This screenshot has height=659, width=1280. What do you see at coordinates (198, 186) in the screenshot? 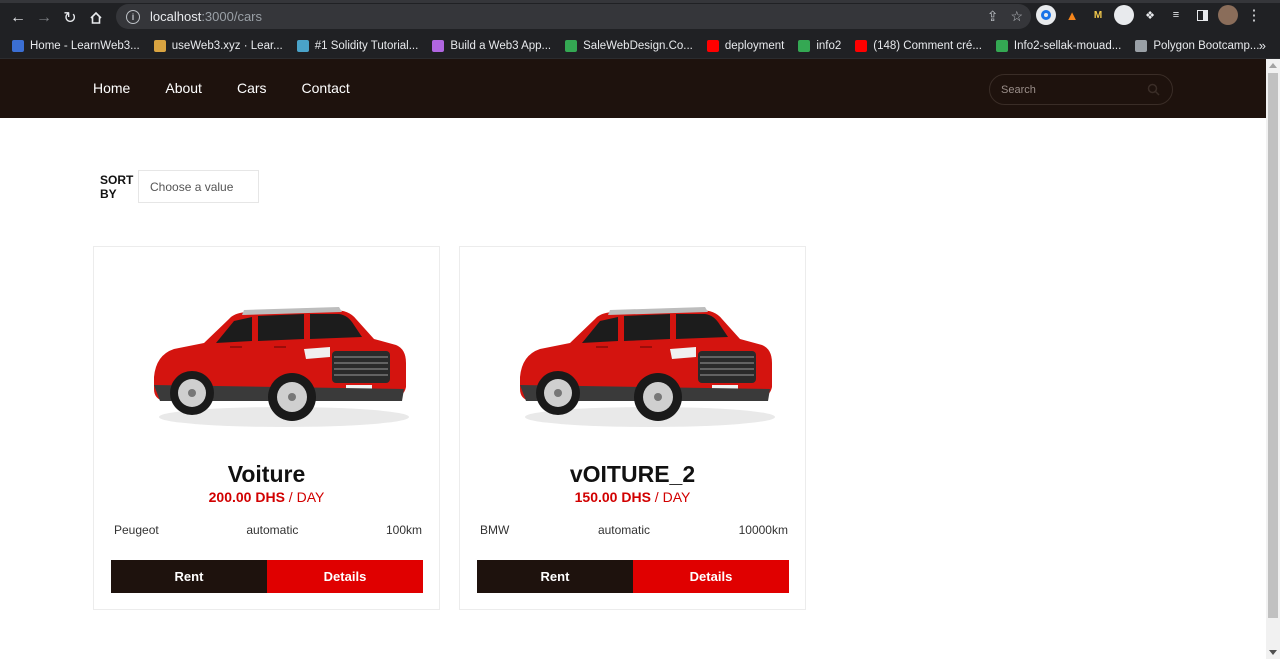
I see `sort-select: Choose a value` at bounding box center [198, 186].